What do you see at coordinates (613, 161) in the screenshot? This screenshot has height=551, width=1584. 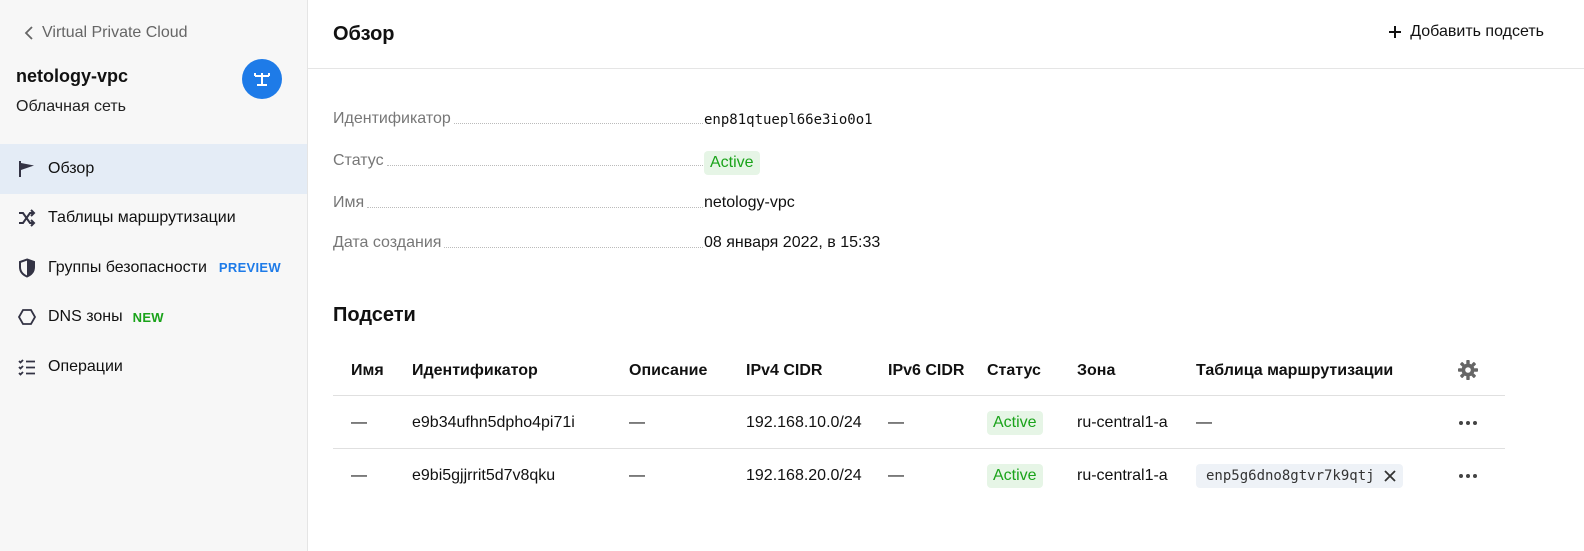 I see `property-status: Статус Active` at bounding box center [613, 161].